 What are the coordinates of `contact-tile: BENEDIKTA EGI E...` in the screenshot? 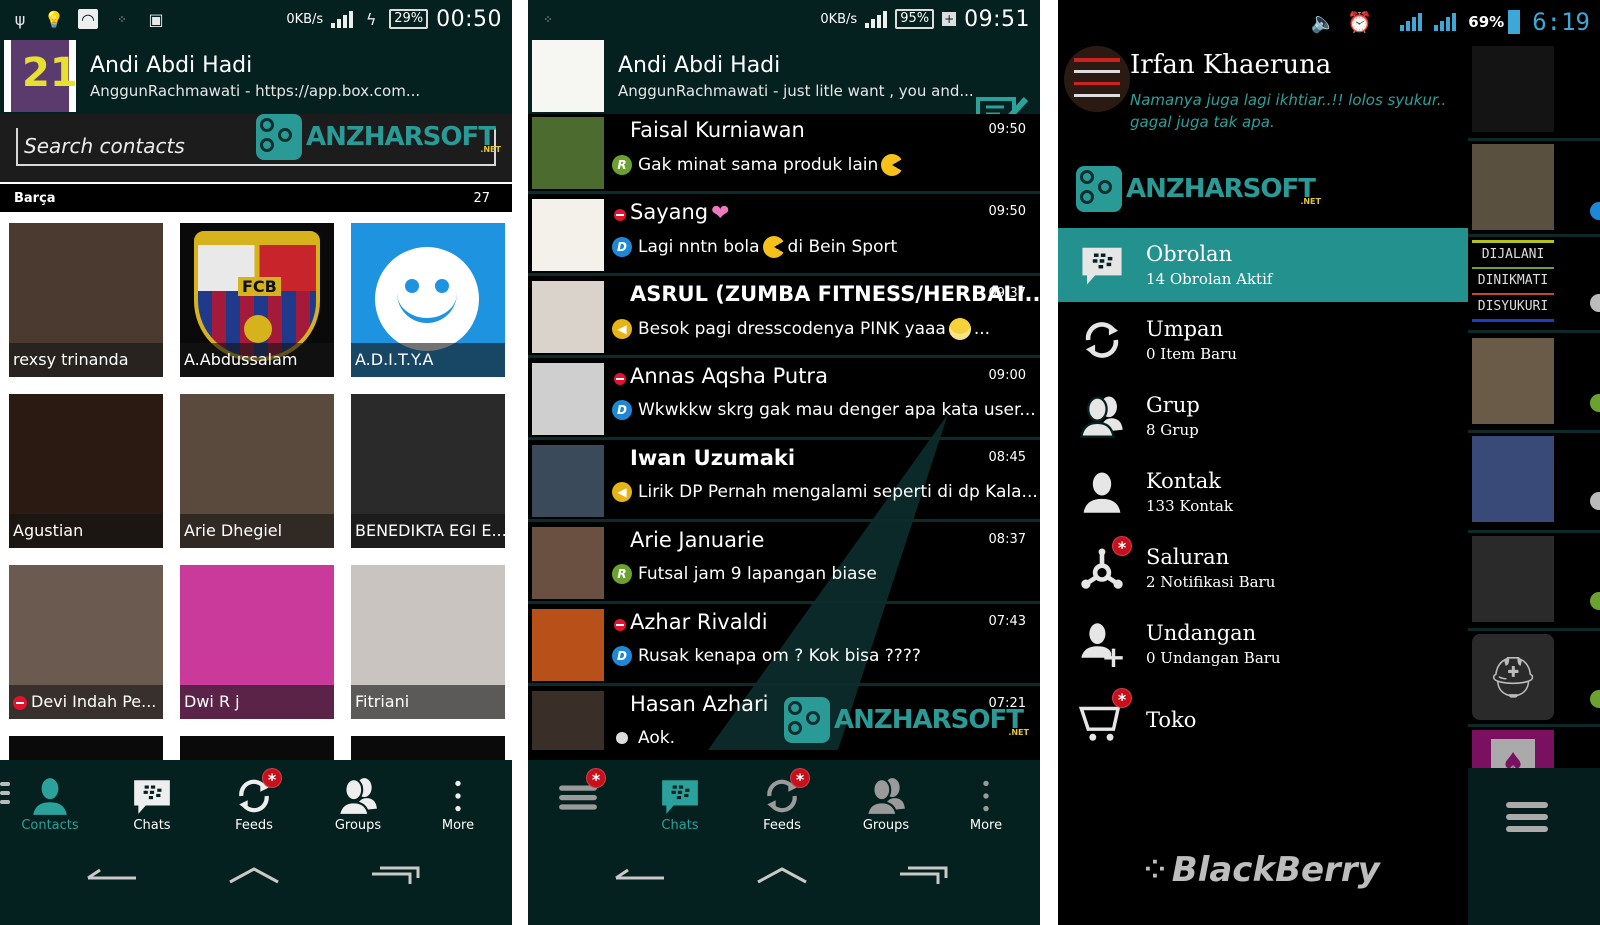 It's located at (428, 471).